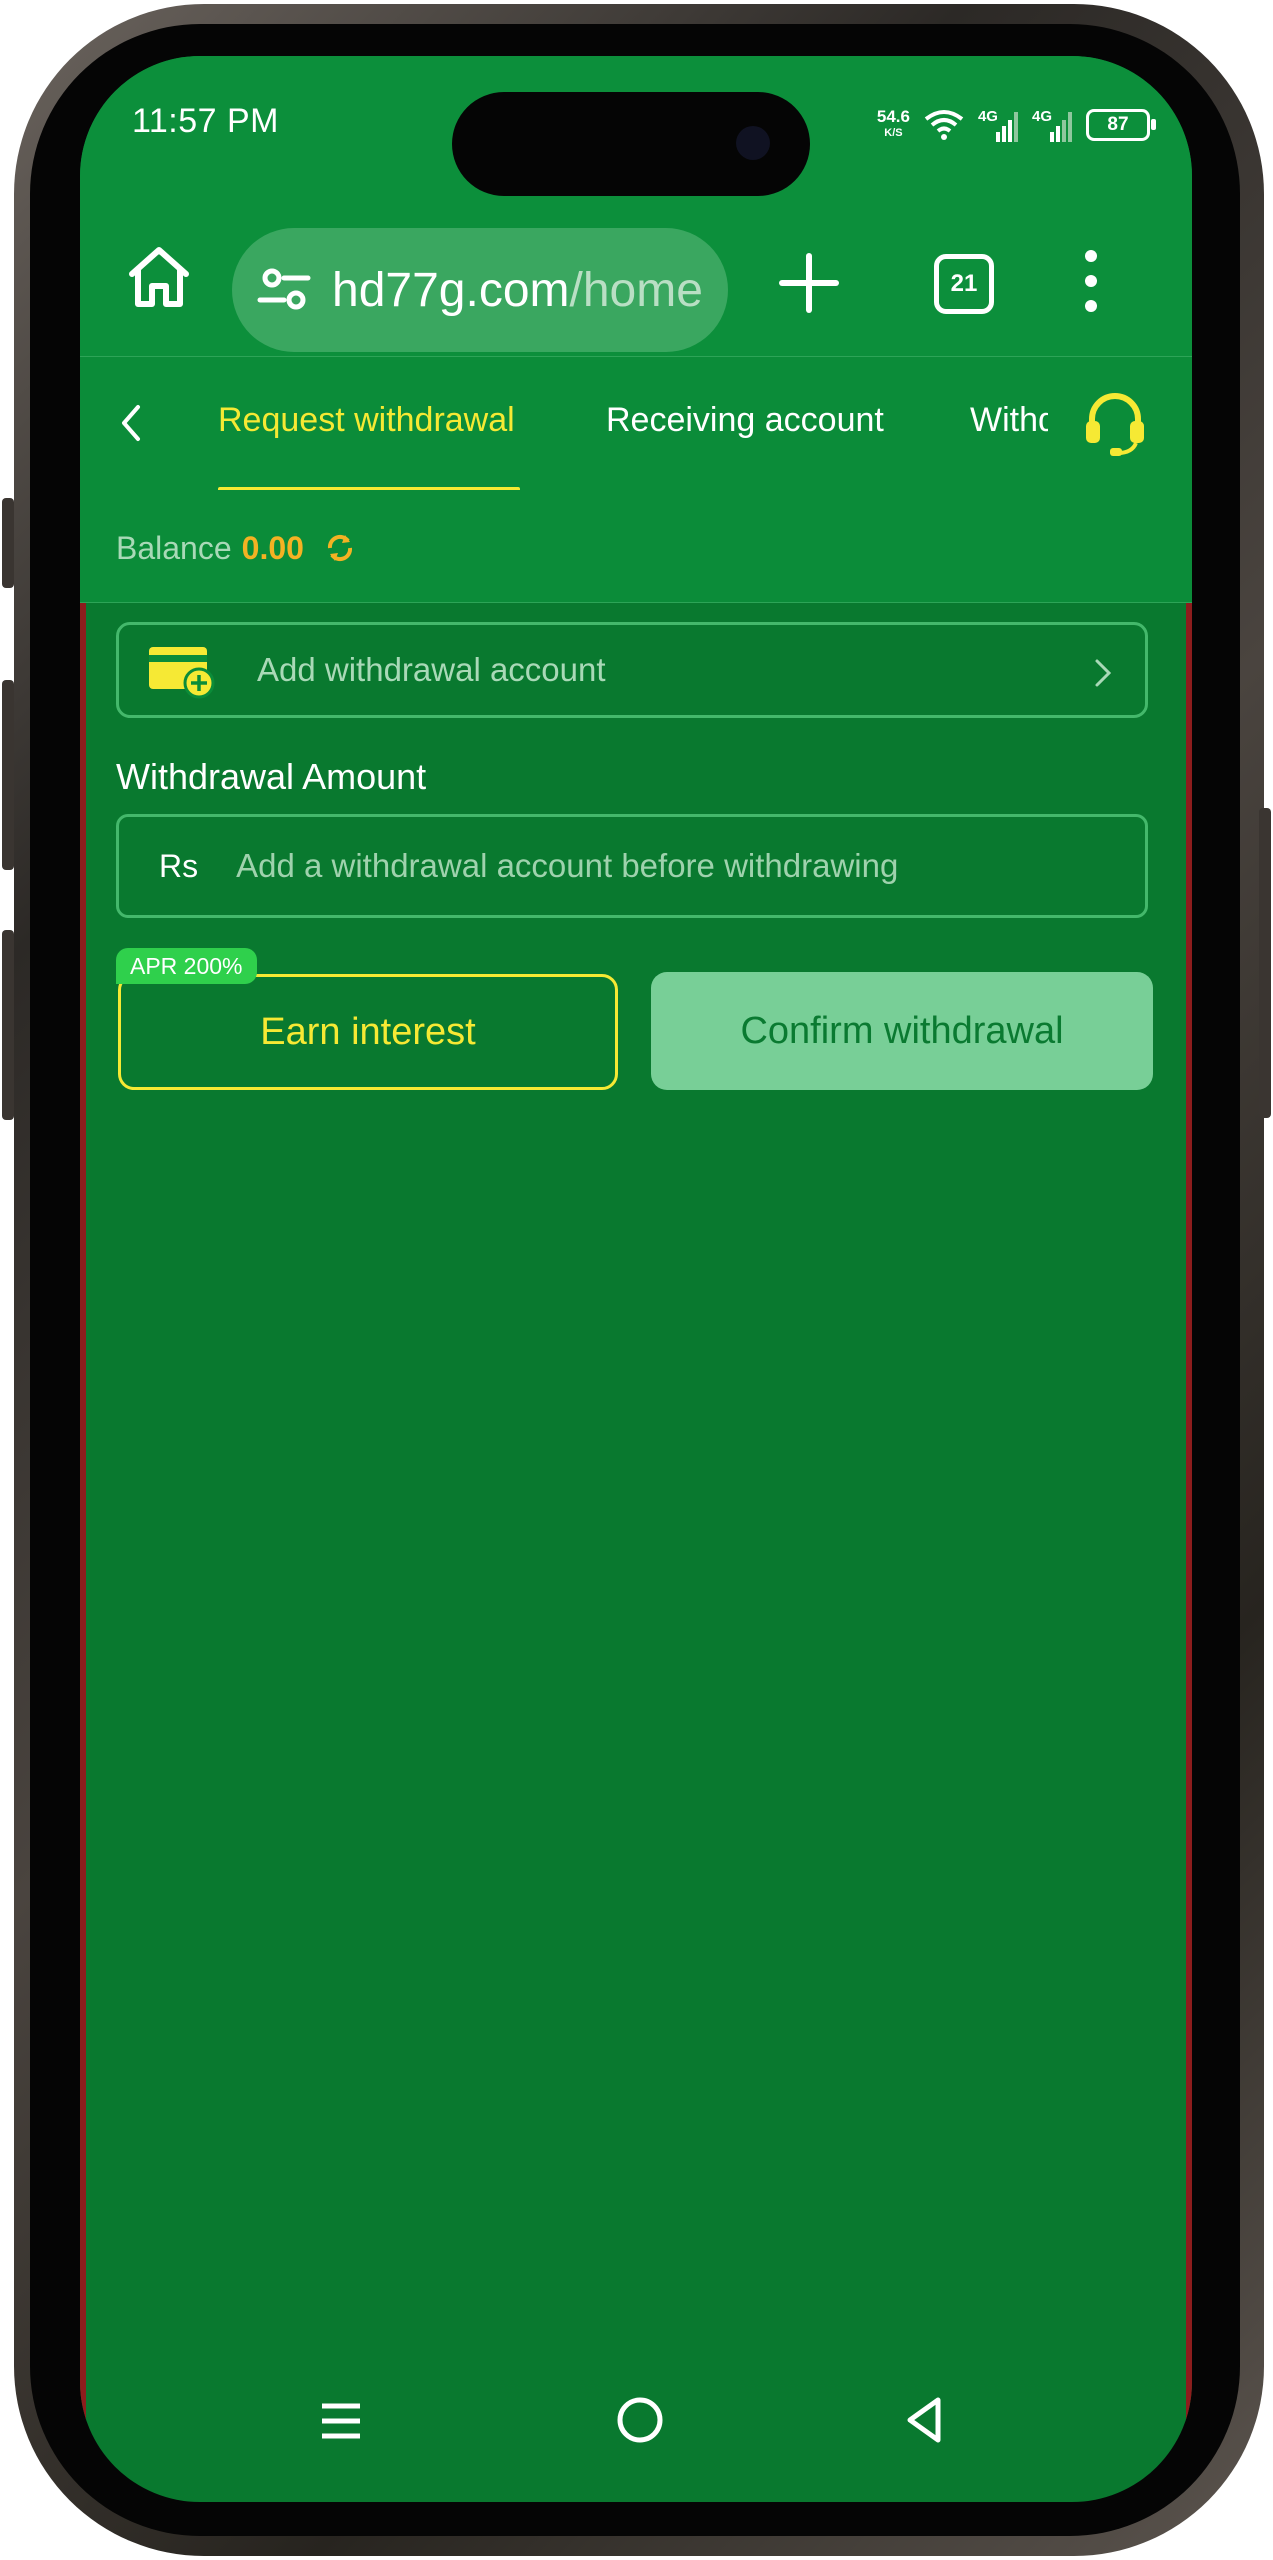 This screenshot has width=1273, height=2560. What do you see at coordinates (366, 420) in the screenshot?
I see `tab-request-withdrawal: Request withdrawal` at bounding box center [366, 420].